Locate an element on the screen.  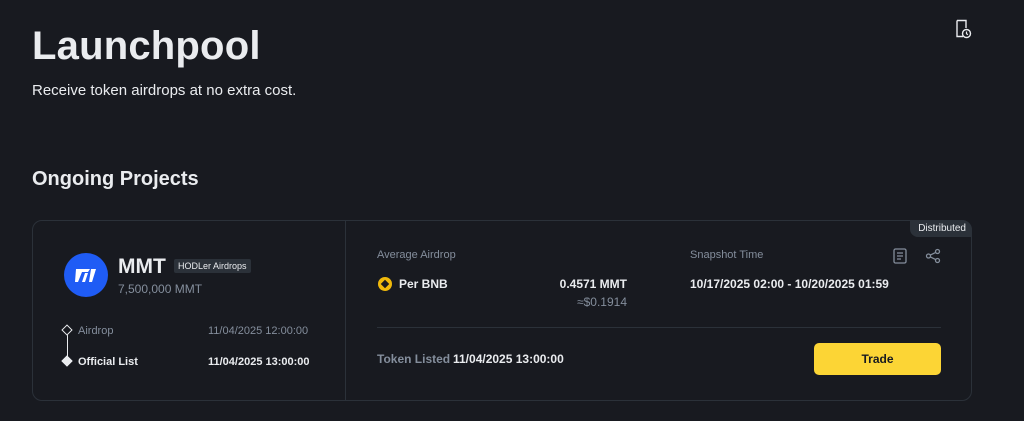
document-icon is located at coordinates (900, 256).